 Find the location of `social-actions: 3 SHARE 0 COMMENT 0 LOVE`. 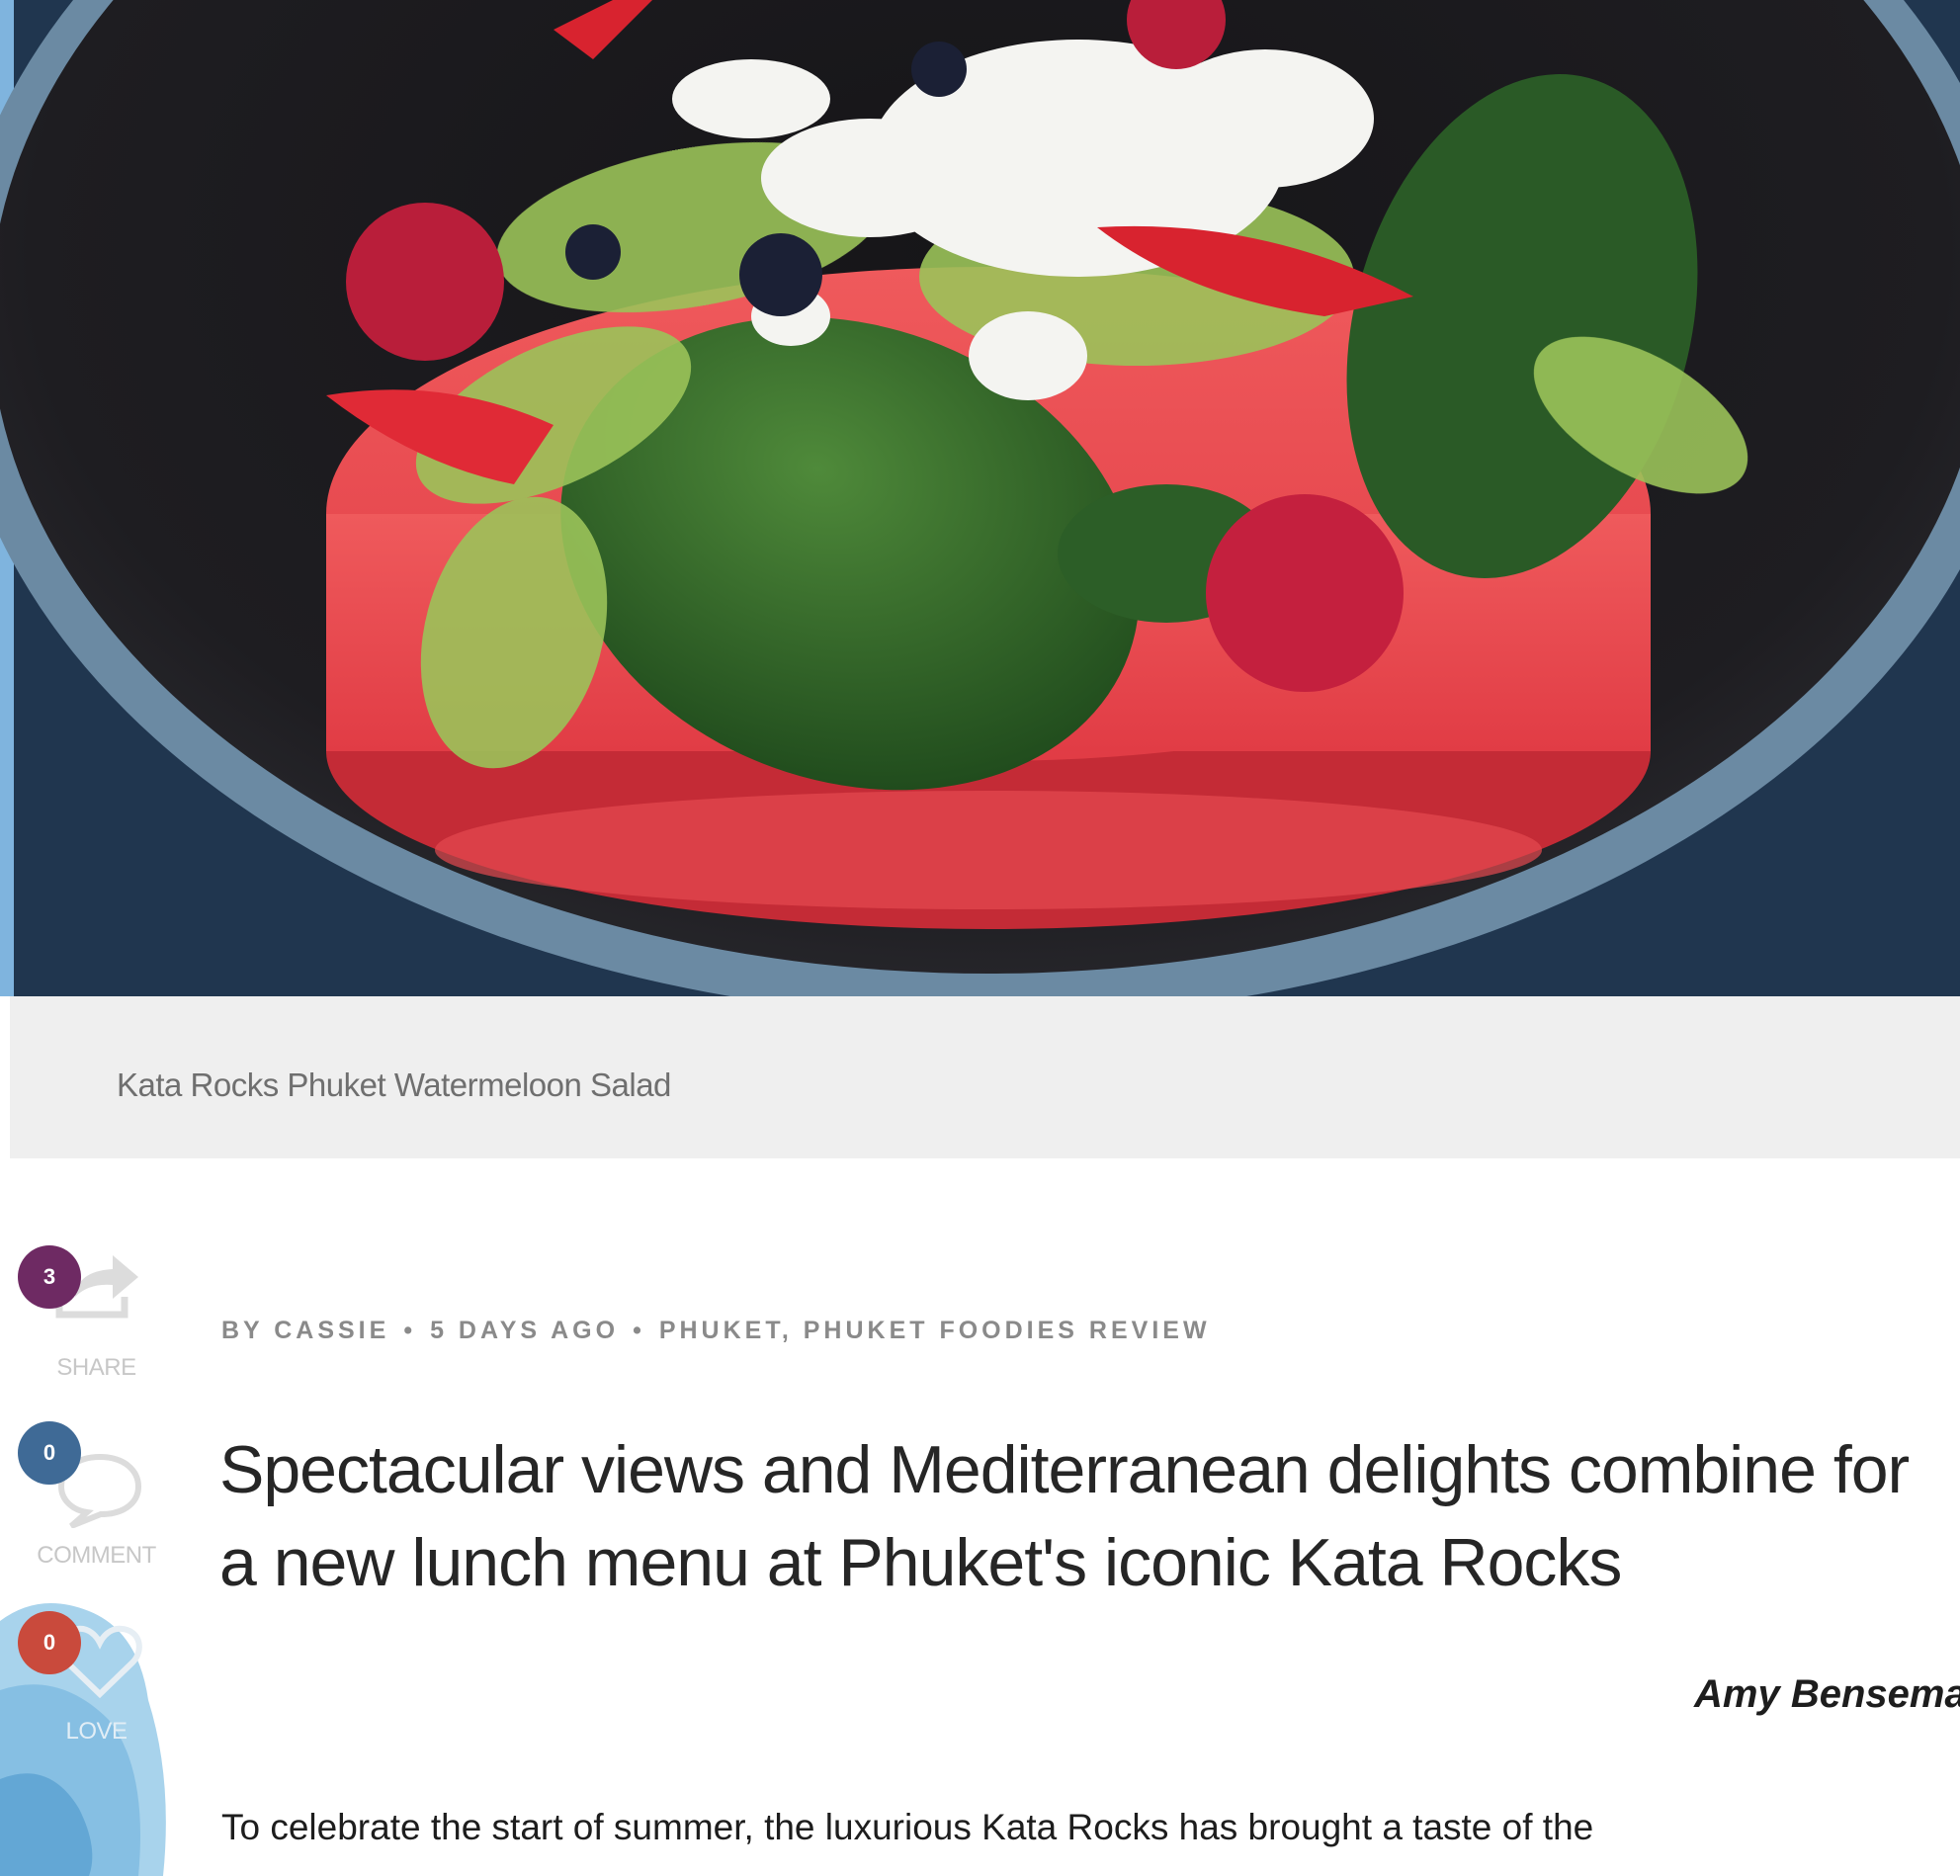

social-actions: 3 SHARE 0 COMMENT 0 LOVE is located at coordinates (89, 1485).